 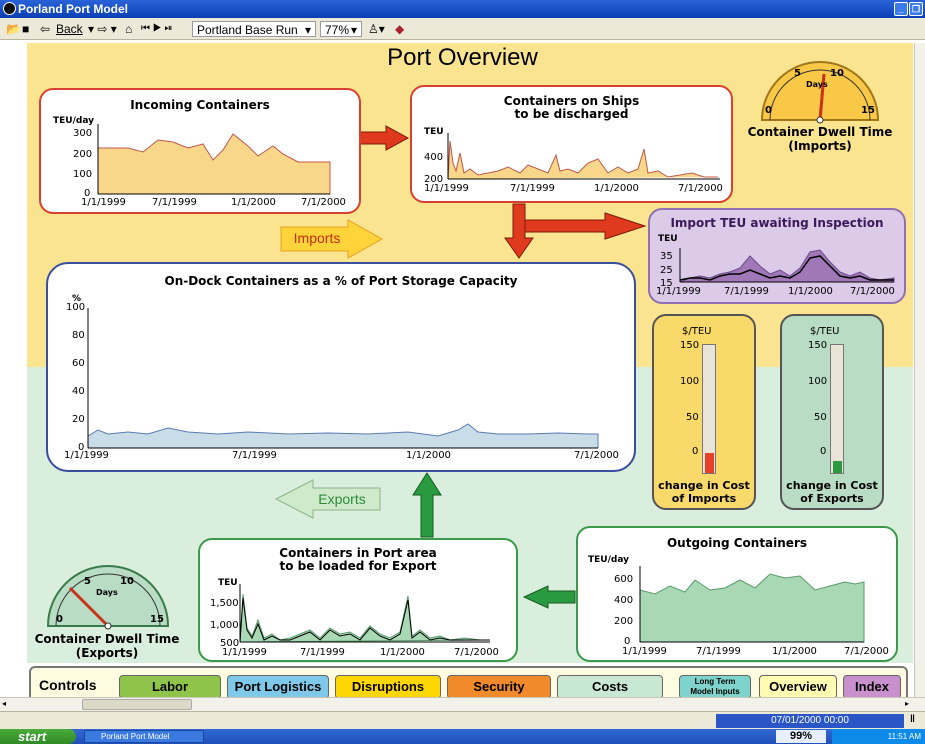 What do you see at coordinates (434, 132) in the screenshot?
I see `ships-unit: TEU` at bounding box center [434, 132].